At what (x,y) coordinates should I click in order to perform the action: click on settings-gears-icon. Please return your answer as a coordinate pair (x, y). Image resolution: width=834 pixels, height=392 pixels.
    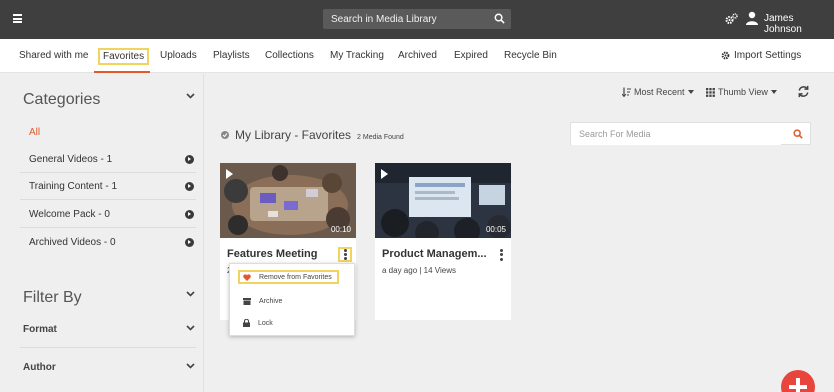
    Looking at the image, I should click on (731, 19).